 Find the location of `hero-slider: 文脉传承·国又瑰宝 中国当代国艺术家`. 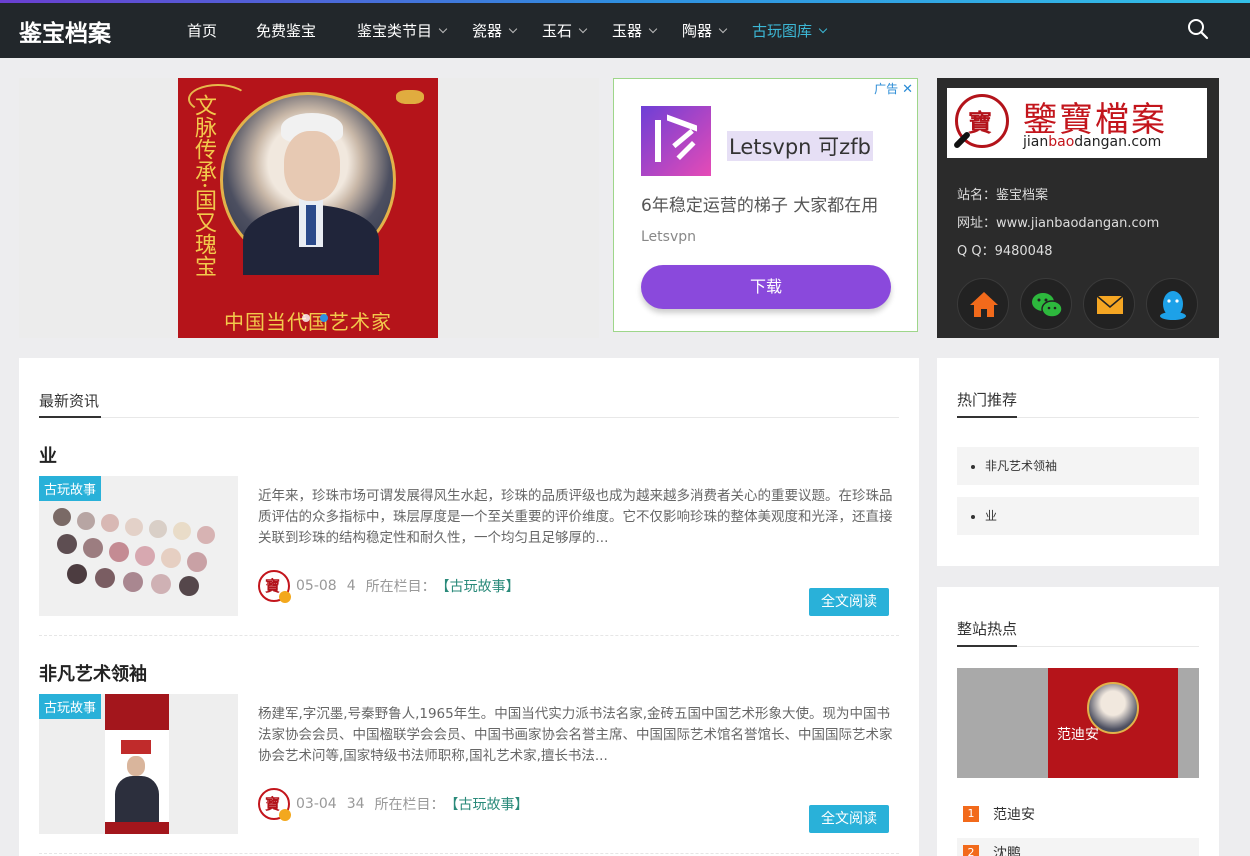

hero-slider: 文脉传承·国又瑰宝 中国当代国艺术家 is located at coordinates (309, 208).